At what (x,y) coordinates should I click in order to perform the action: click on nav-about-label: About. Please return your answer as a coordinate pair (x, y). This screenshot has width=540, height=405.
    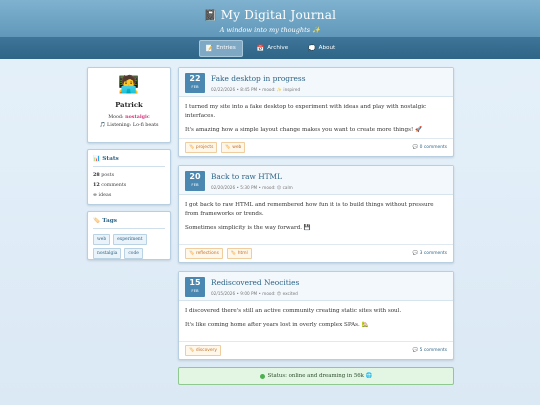
    Looking at the image, I should click on (327, 48).